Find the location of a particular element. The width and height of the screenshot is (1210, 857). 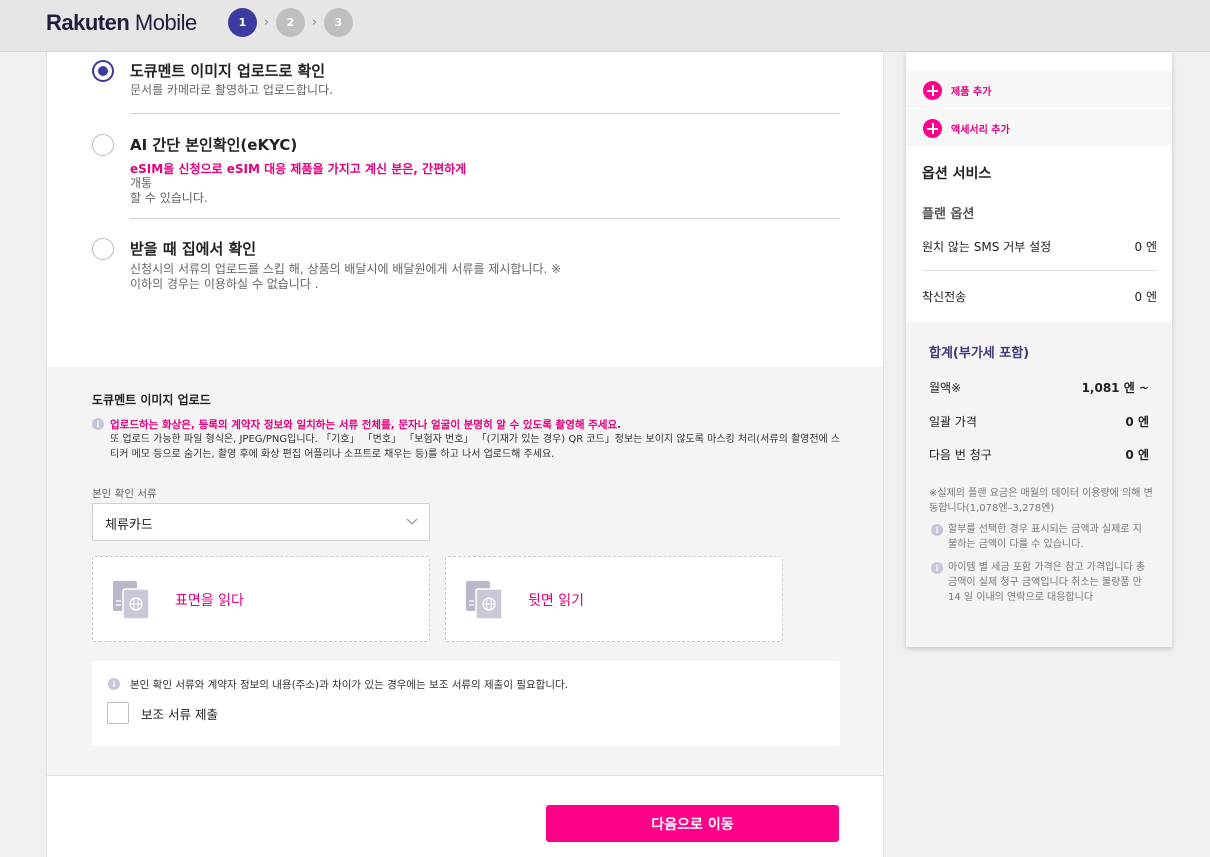

option-desc-line2: 할 수 있습니다. is located at coordinates (169, 198).